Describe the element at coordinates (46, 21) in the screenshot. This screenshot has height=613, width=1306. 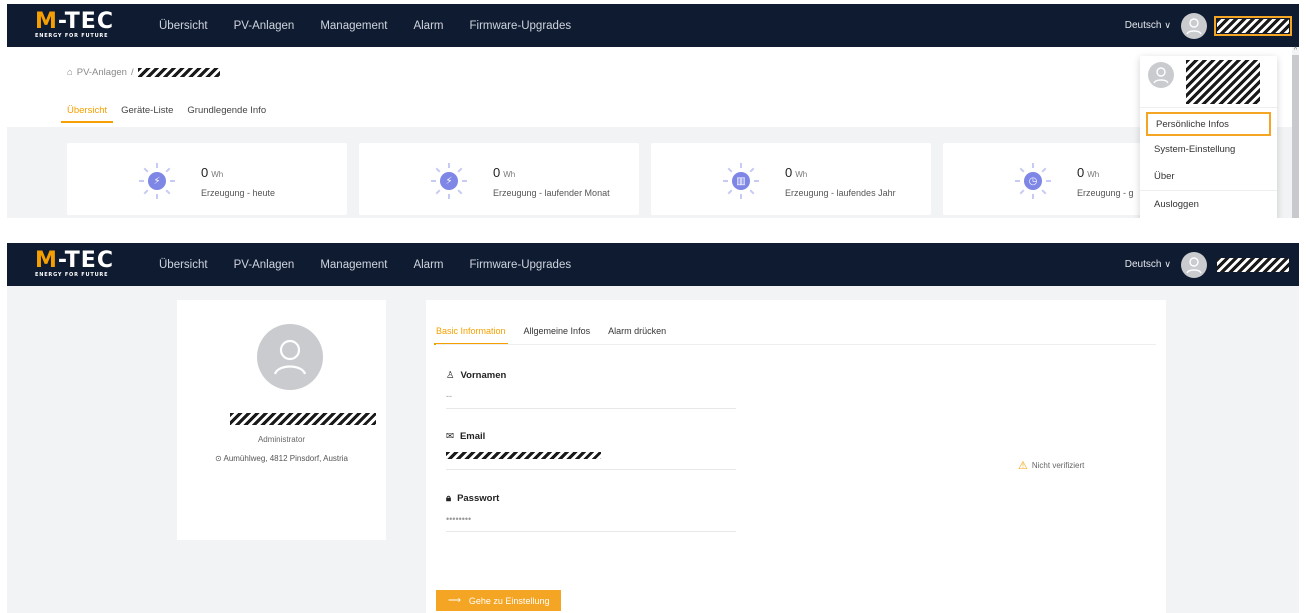
I see `logo-accent: M` at that location.